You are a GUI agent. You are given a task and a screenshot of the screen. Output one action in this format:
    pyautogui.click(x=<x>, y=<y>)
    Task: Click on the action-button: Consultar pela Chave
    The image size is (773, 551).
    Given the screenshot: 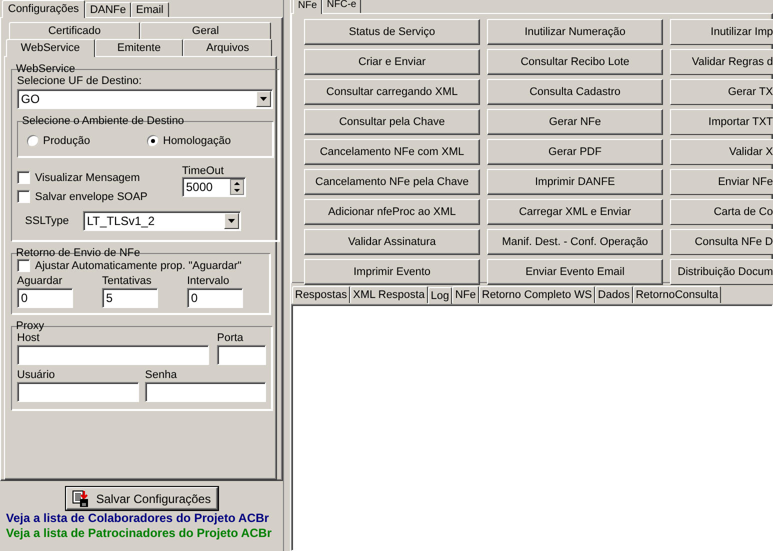 What is the action you would take?
    pyautogui.click(x=392, y=122)
    